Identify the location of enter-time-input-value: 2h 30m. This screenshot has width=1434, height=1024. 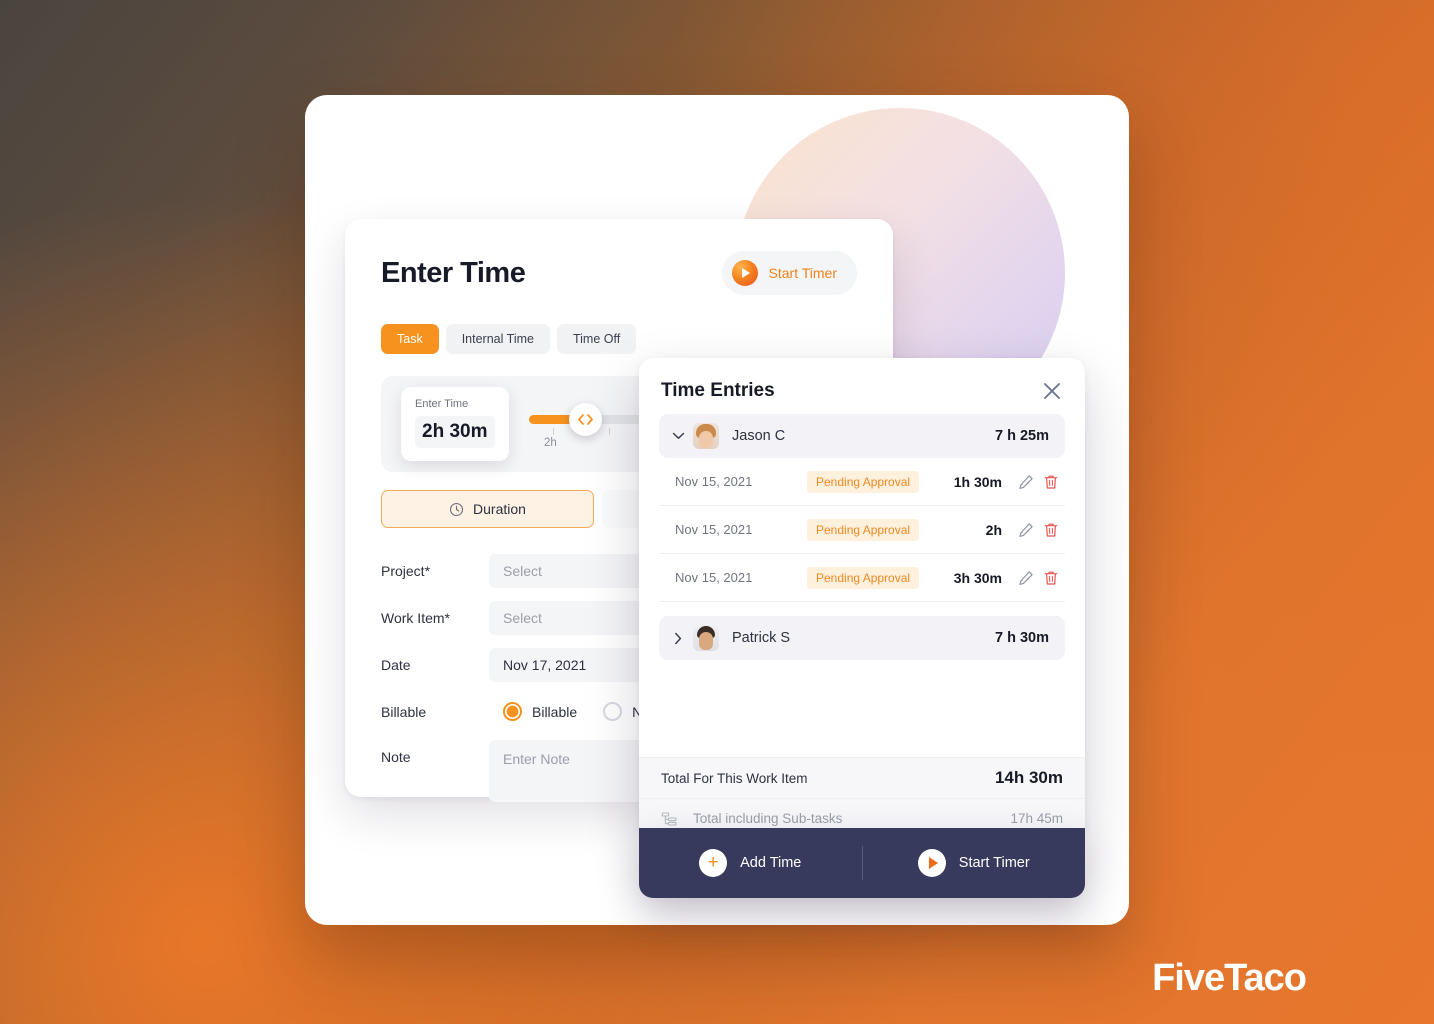
(455, 432).